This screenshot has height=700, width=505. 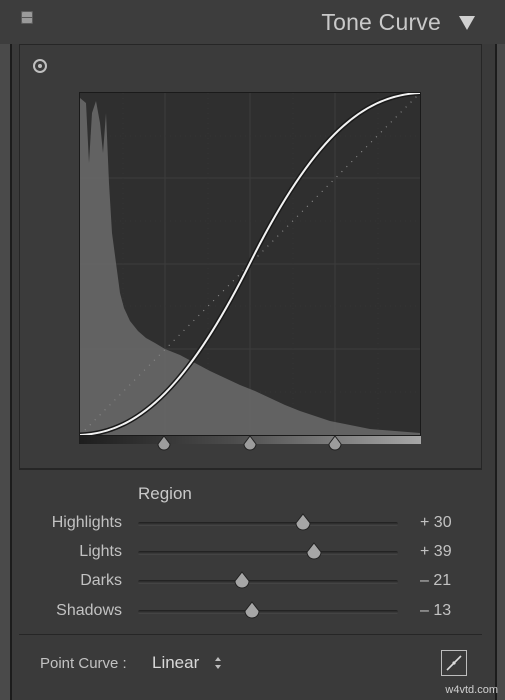 I want to click on split-handle-midtones, so click(x=250, y=443).